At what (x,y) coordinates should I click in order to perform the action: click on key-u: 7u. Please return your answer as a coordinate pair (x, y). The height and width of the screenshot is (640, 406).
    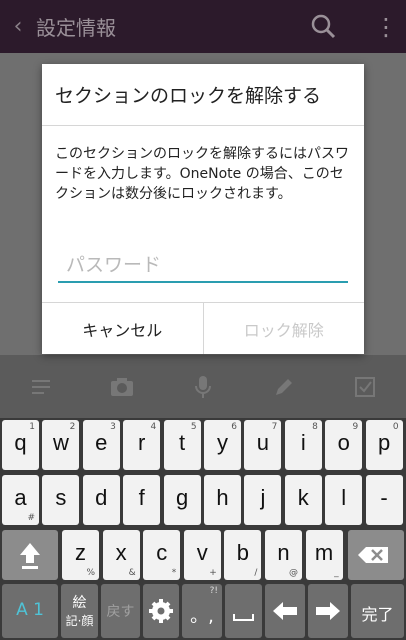
    Looking at the image, I should click on (263, 445).